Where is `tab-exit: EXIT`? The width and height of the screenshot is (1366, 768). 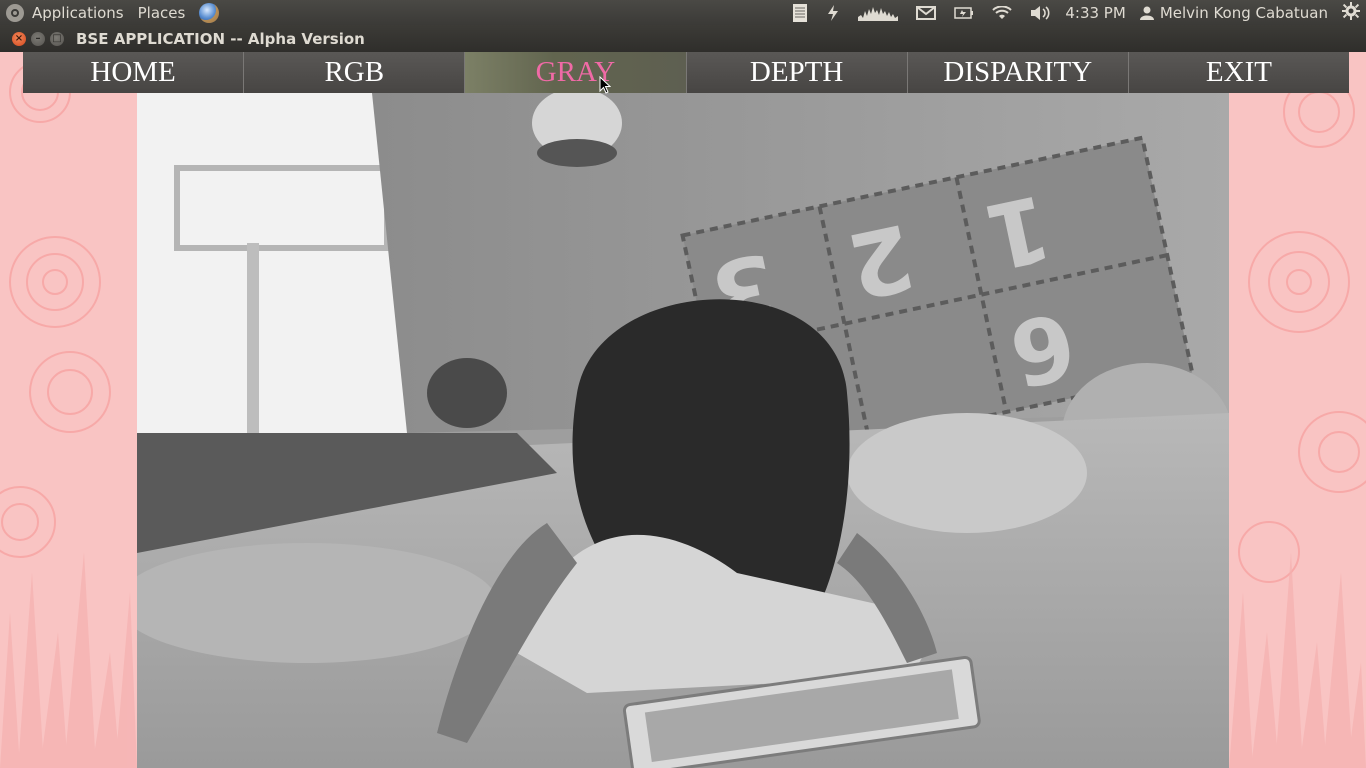
tab-exit: EXIT is located at coordinates (1239, 72).